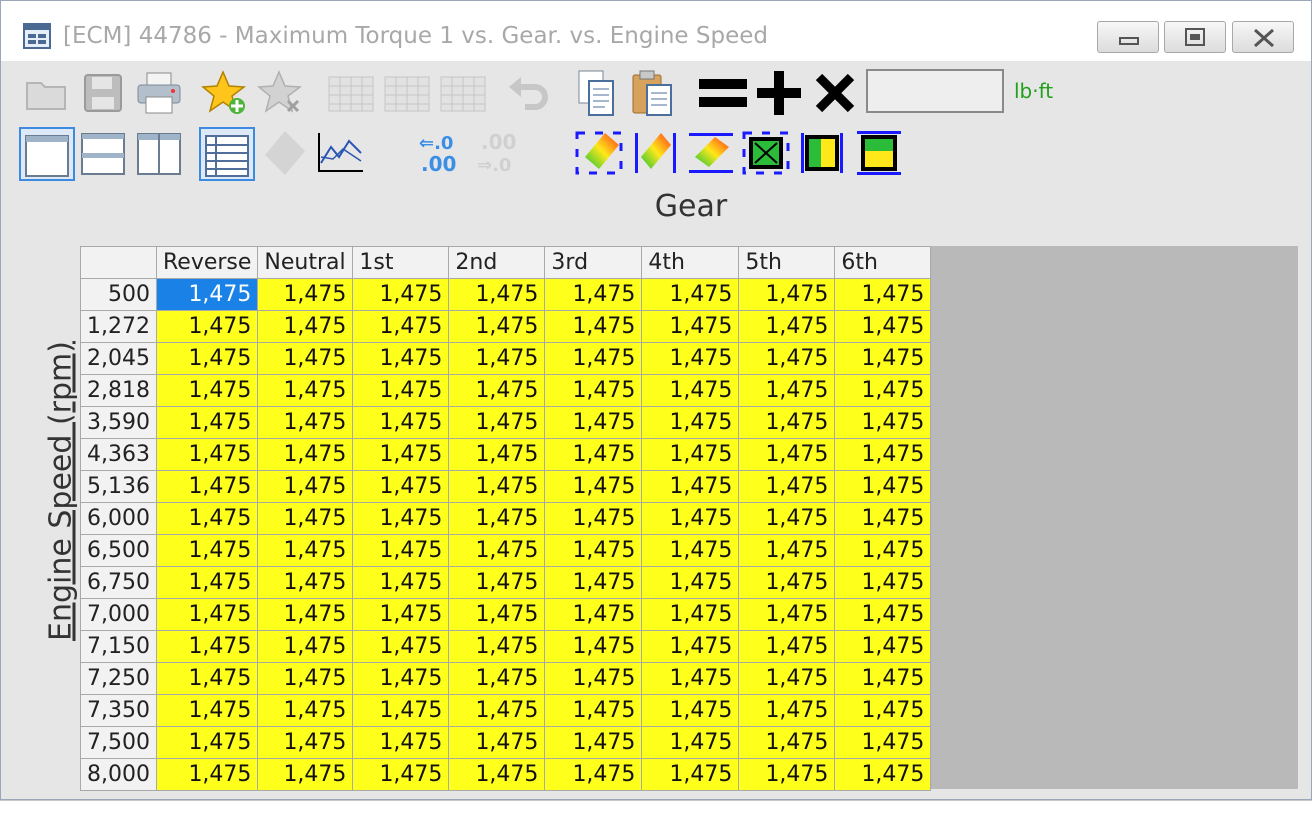 Image resolution: width=1312 pixels, height=815 pixels. Describe the element at coordinates (787, 262) in the screenshot. I see `column-header: 5th` at that location.